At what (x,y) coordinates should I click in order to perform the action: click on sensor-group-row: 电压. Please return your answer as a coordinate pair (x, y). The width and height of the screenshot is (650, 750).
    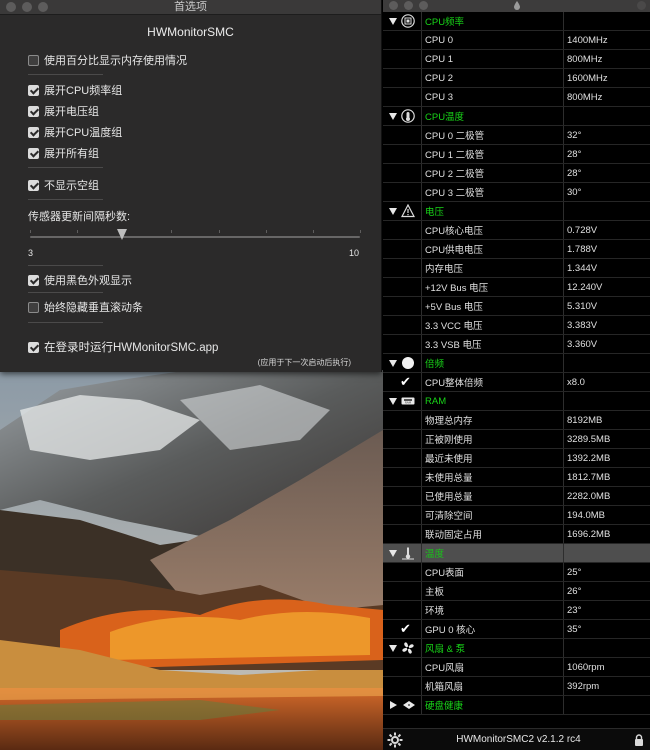
    Looking at the image, I should click on (516, 211).